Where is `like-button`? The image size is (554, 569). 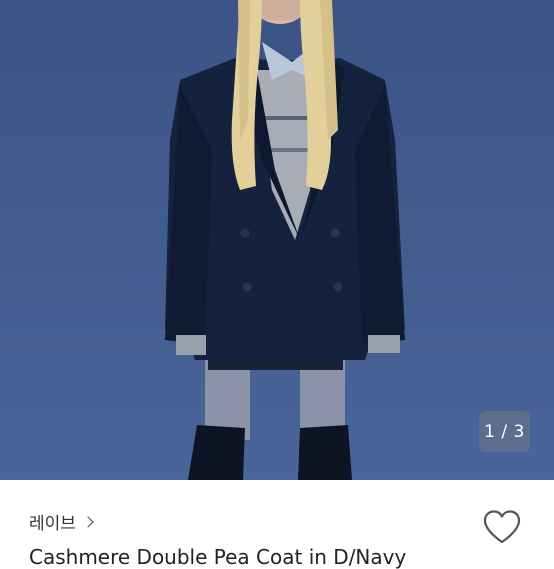 like-button is located at coordinates (502, 527).